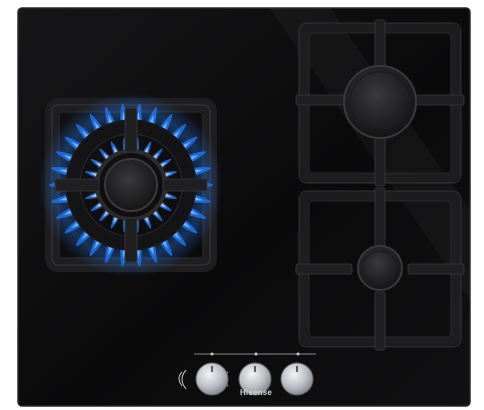 The image size is (484, 410). I want to click on center-burner-cap, so click(131, 185).